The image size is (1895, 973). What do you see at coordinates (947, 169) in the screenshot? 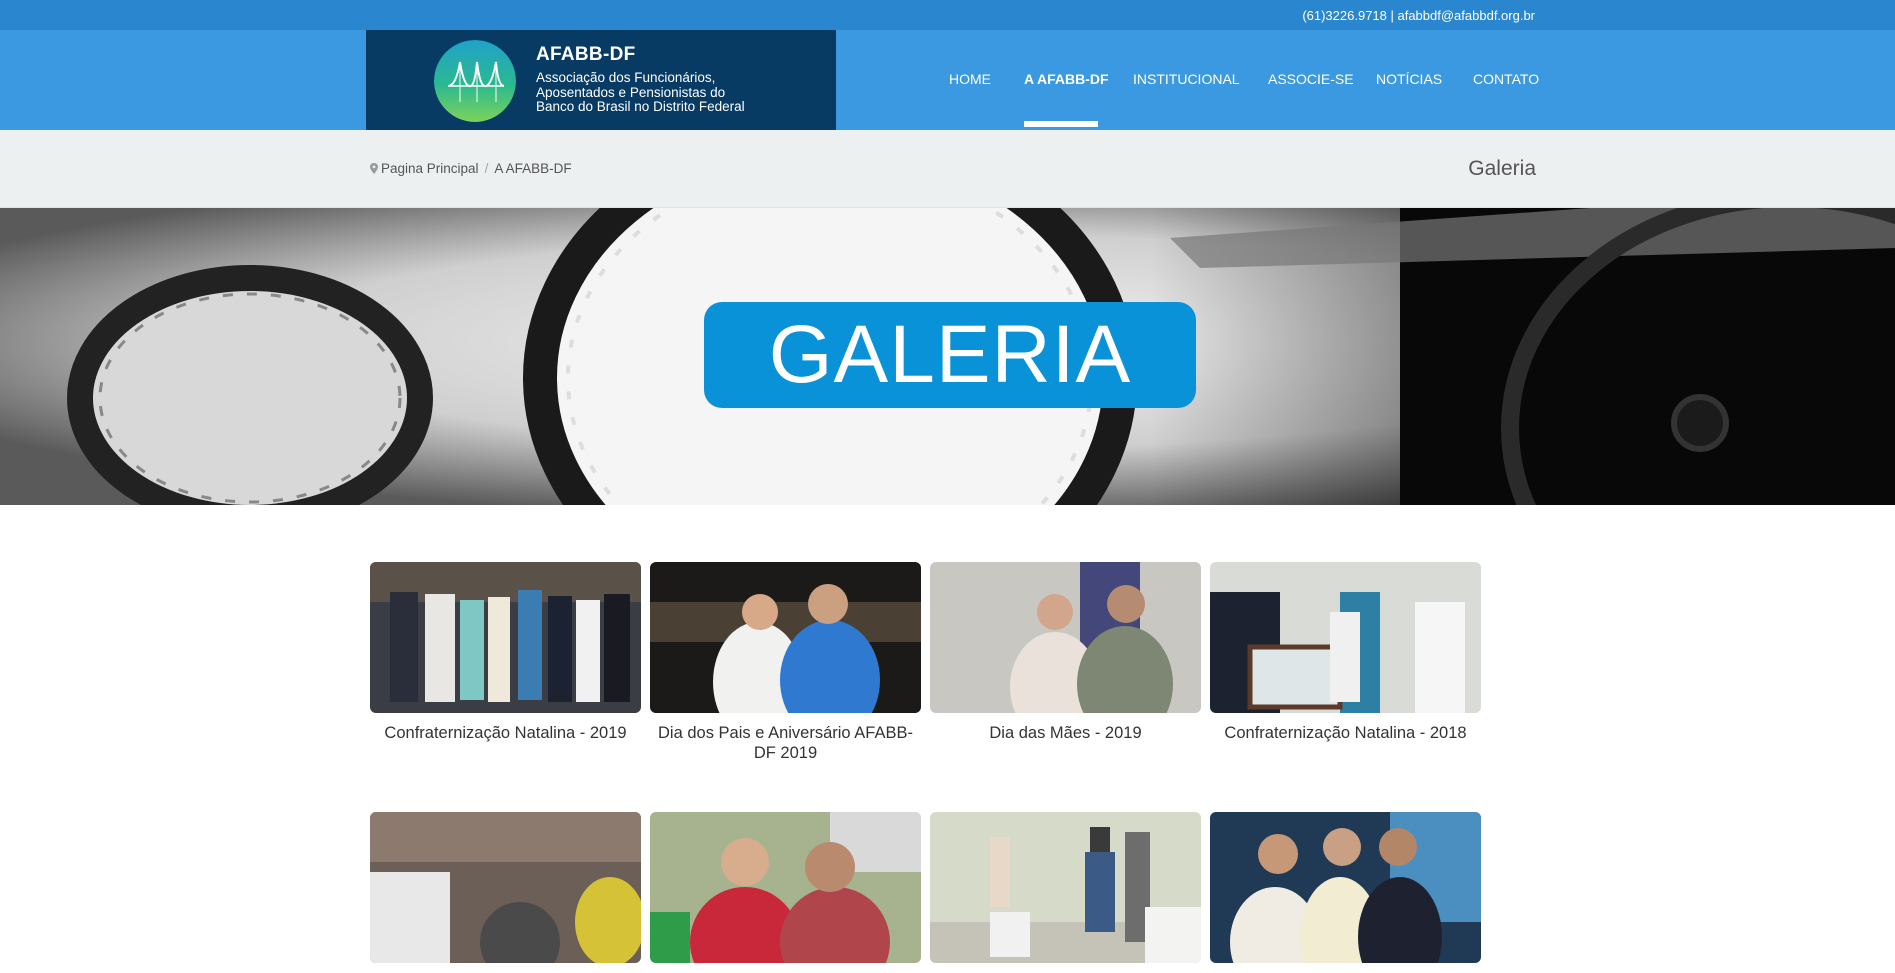
I see `breadcrumb-bar: Pagina Principal / A AFABB-DF Galeria` at bounding box center [947, 169].